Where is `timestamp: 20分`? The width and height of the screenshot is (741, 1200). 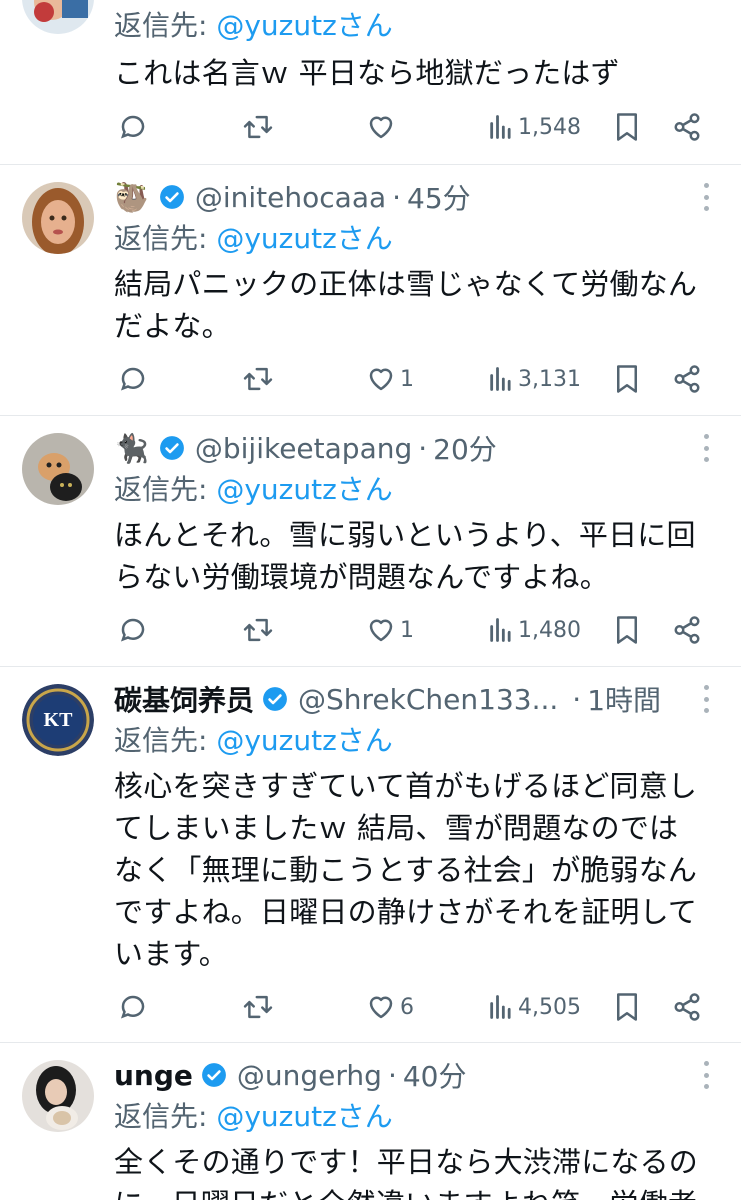 timestamp: 20分 is located at coordinates (465, 448).